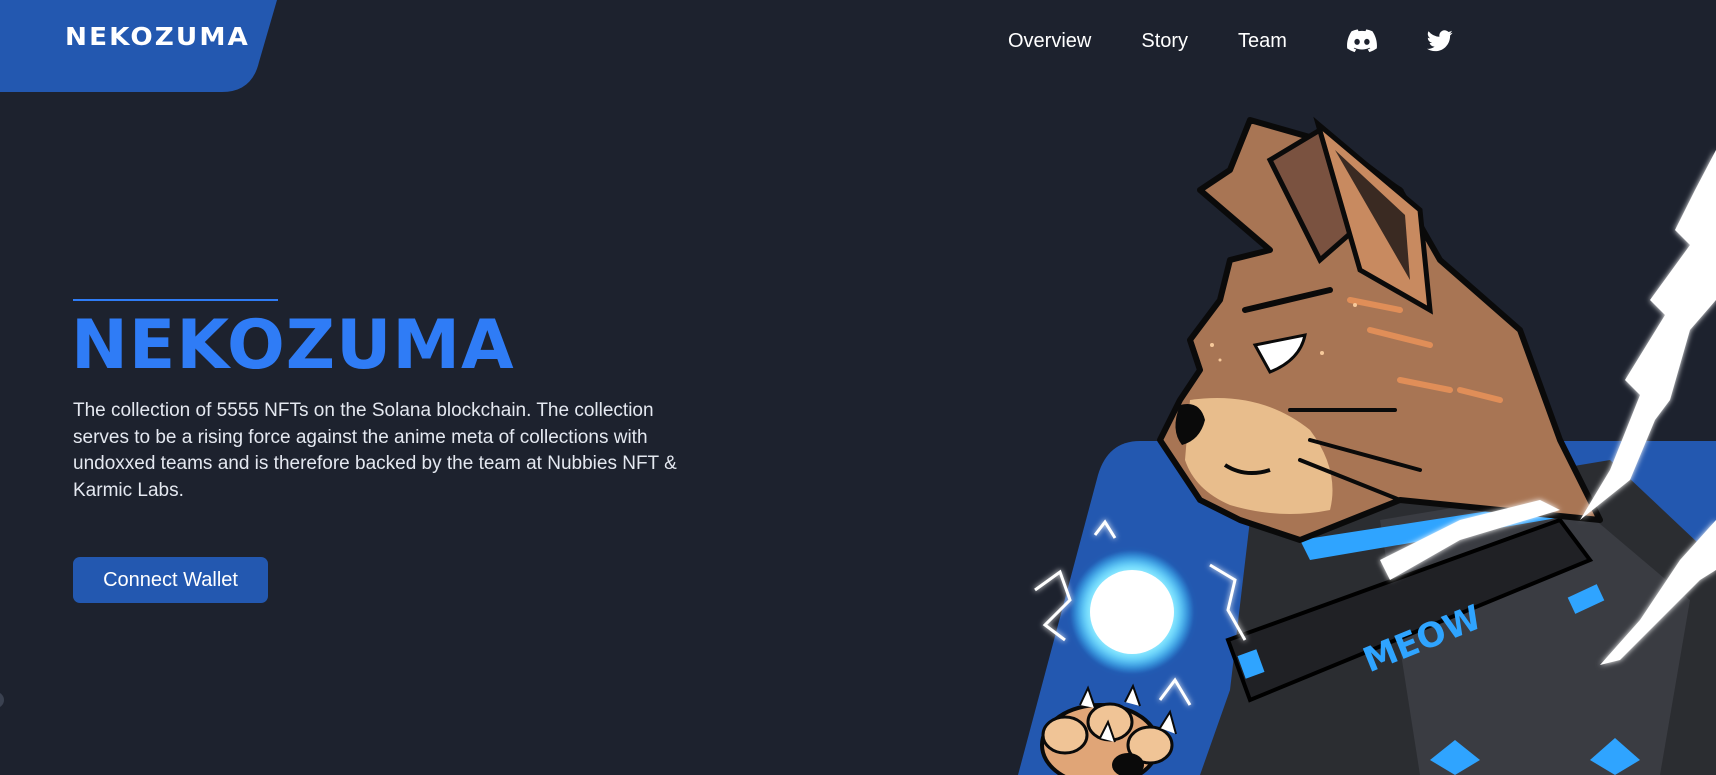 The width and height of the screenshot is (1716, 775). Describe the element at coordinates (1422, 639) in the screenshot. I see `collar-text: MEOW` at that location.